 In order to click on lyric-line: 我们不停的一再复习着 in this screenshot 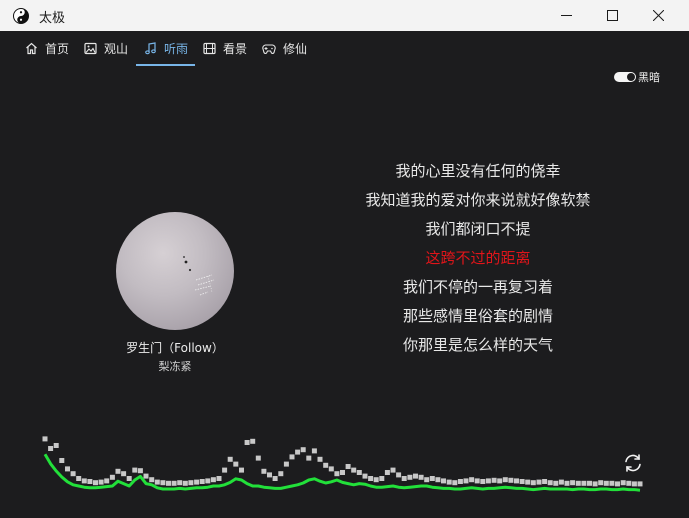, I will do `click(477, 287)`.